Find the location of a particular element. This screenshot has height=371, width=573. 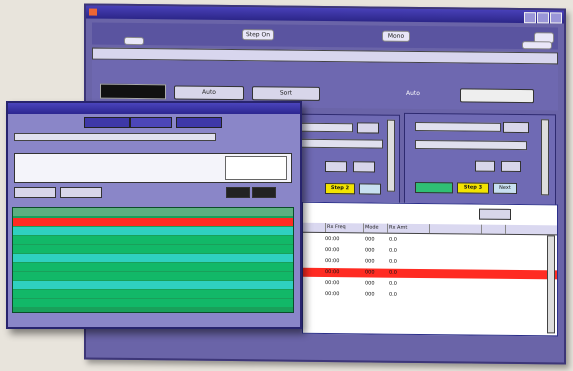

middle-scrollbar is located at coordinates (391, 155).